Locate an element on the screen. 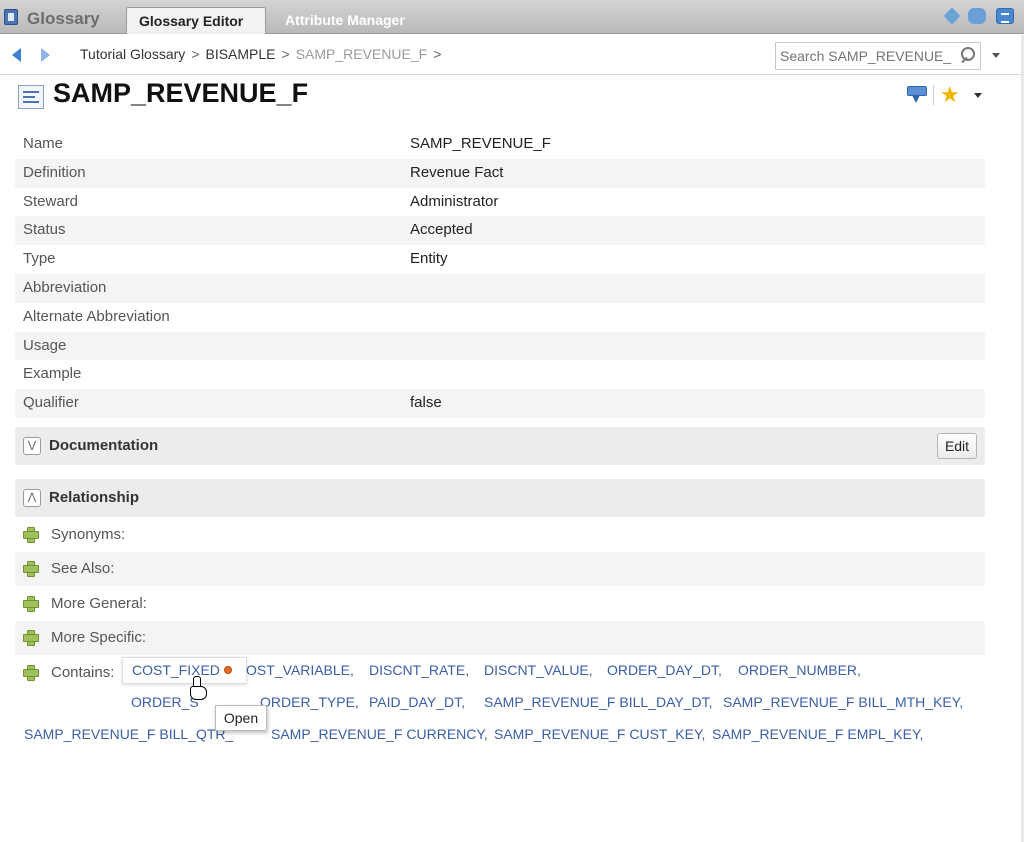 The width and height of the screenshot is (1024, 842). divider is located at coordinates (933, 95).